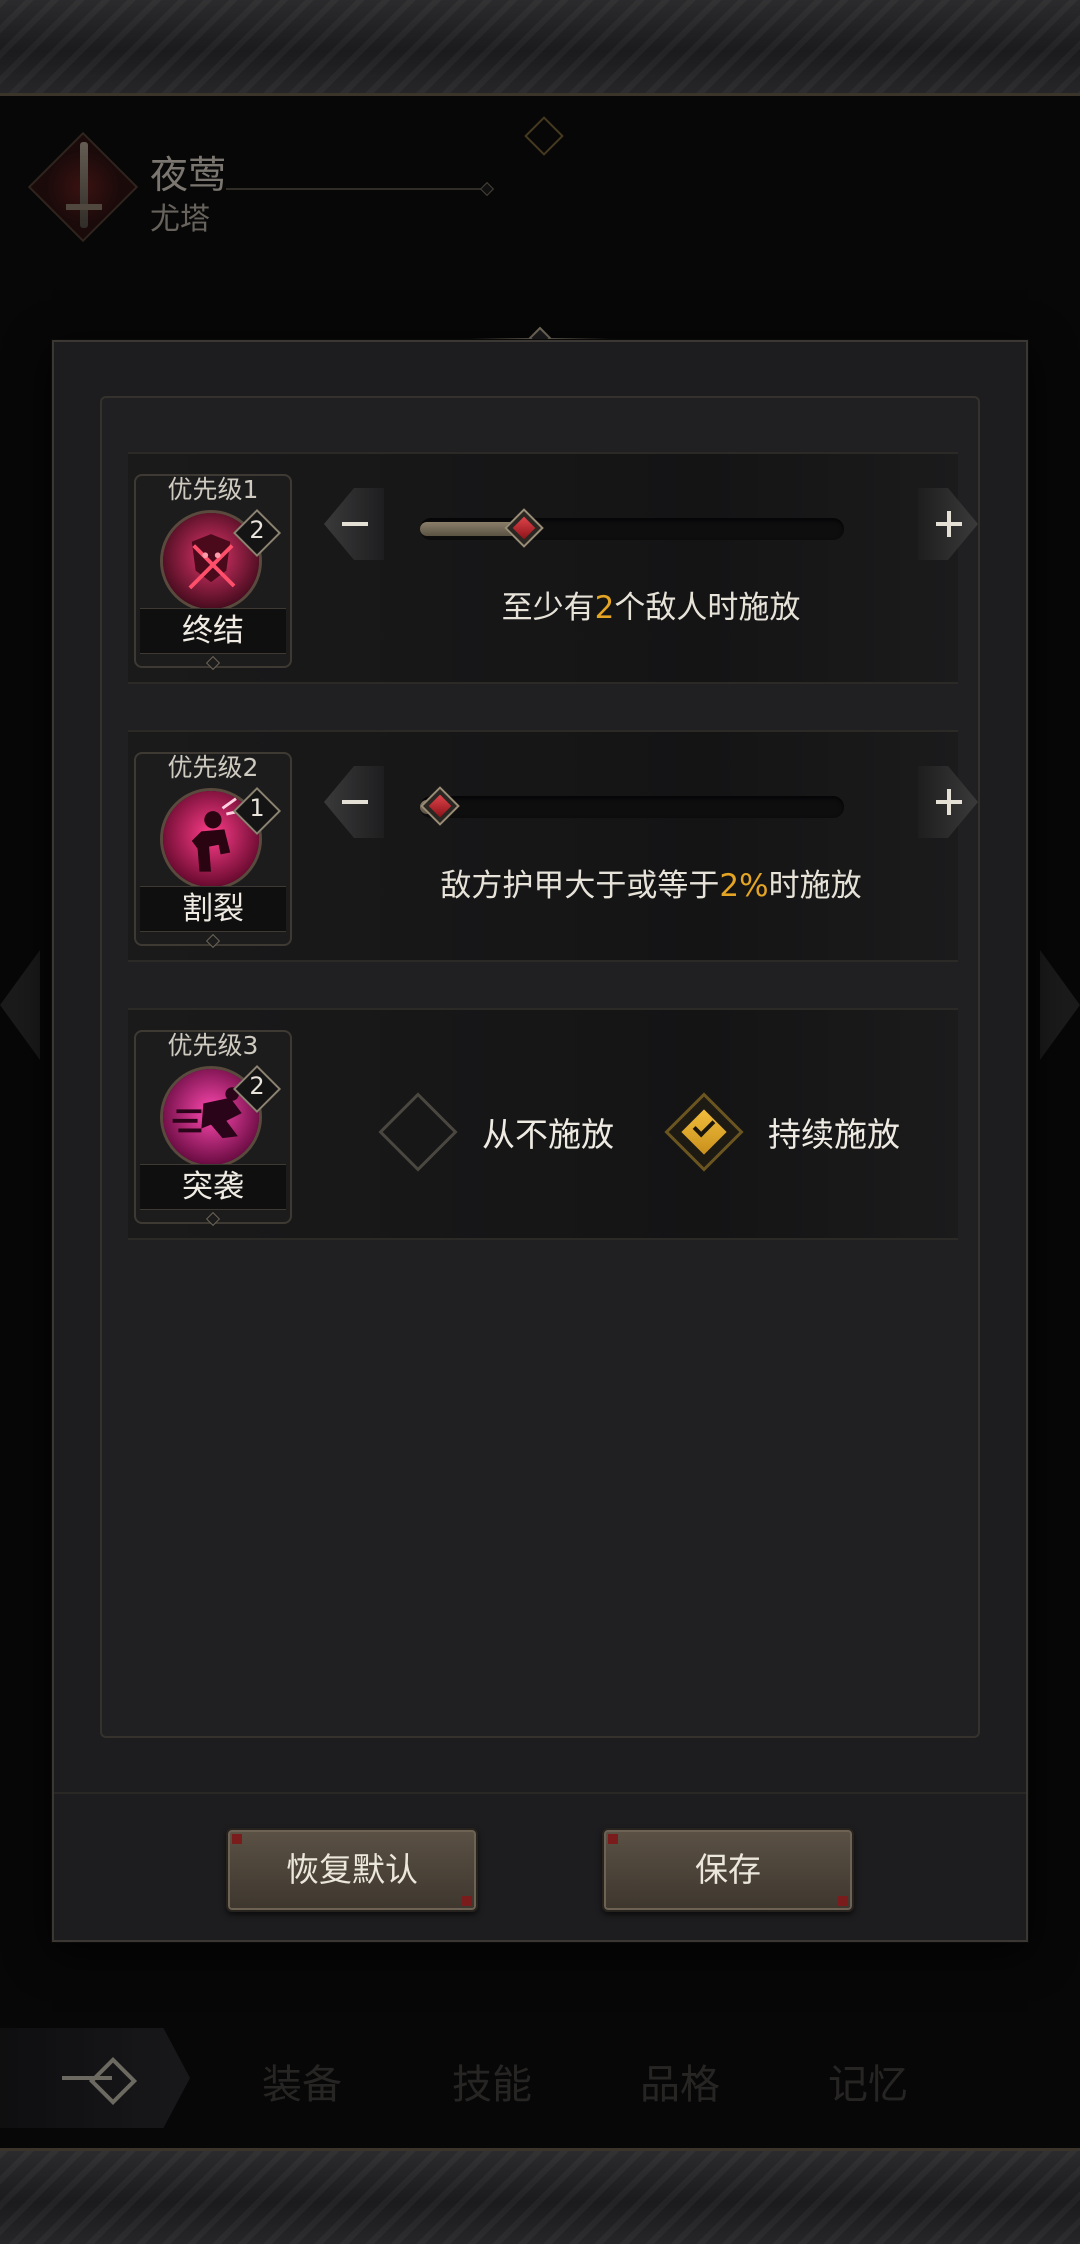 This screenshot has height=2244, width=1080. Describe the element at coordinates (651, 608) in the screenshot. I see `skill-condition-text: 至少有2个敌人时施放` at that location.